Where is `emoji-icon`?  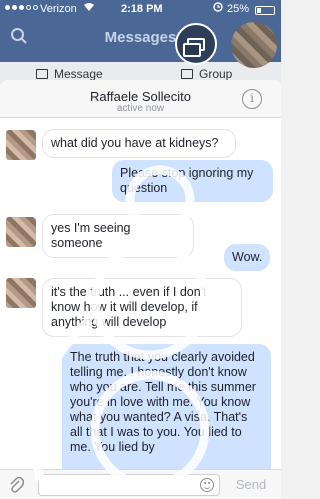
emoji-icon is located at coordinates (207, 485).